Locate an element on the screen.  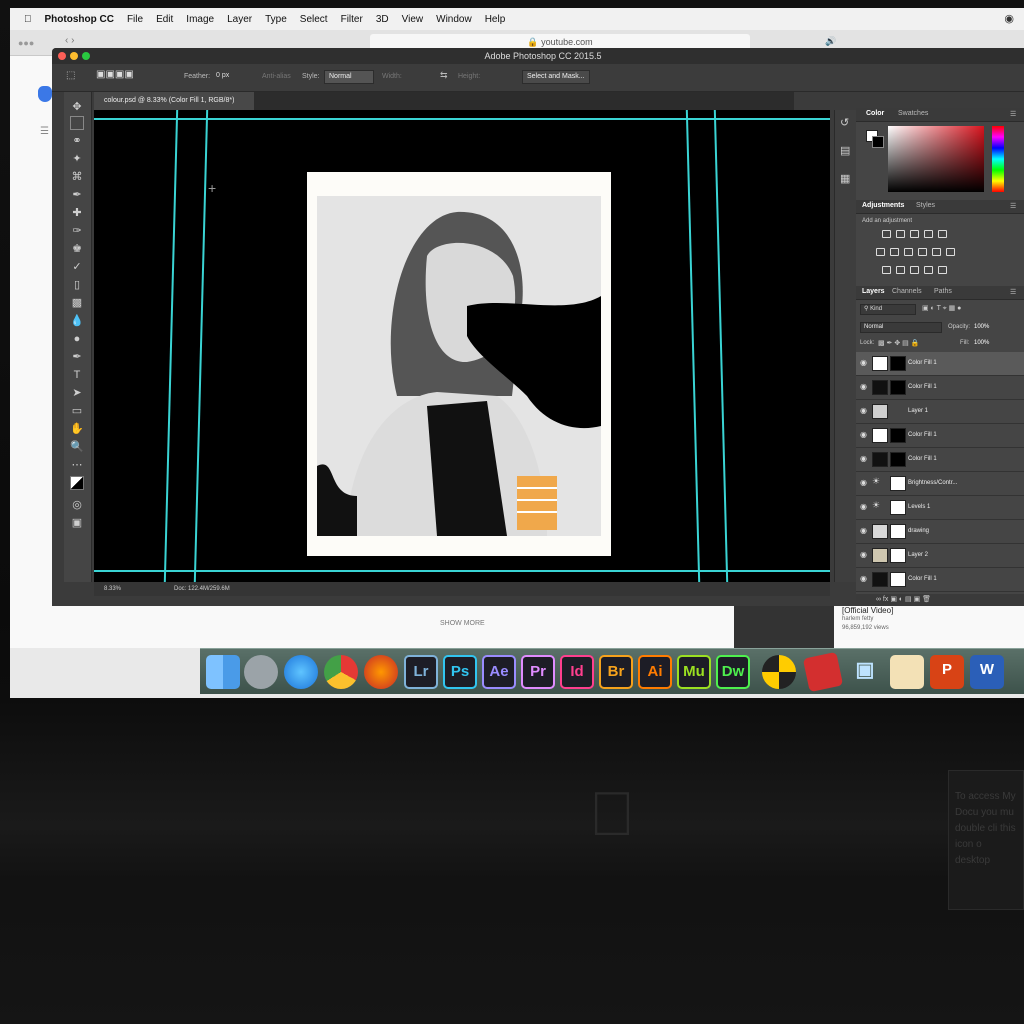
adobe-id-icon: Id is located at coordinates (577, 672).